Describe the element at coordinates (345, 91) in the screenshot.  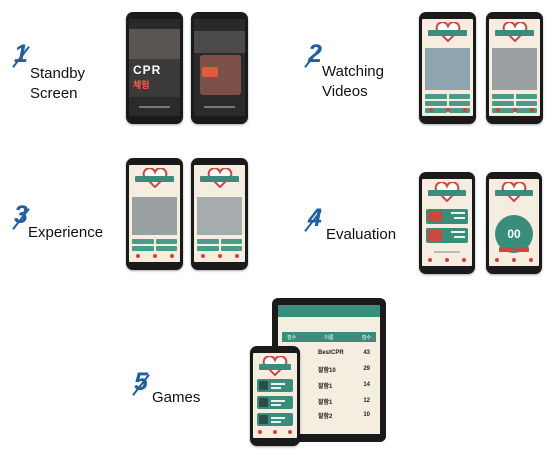
I see `step-label-line: Videos` at that location.